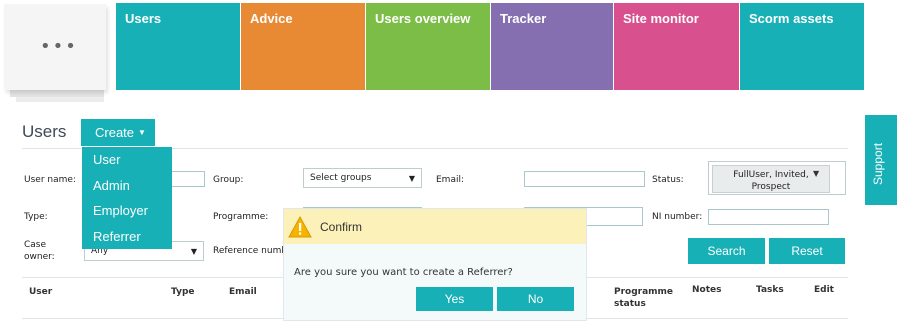  What do you see at coordinates (111, 185) in the screenshot?
I see `menu-item-admin: Admin` at bounding box center [111, 185].